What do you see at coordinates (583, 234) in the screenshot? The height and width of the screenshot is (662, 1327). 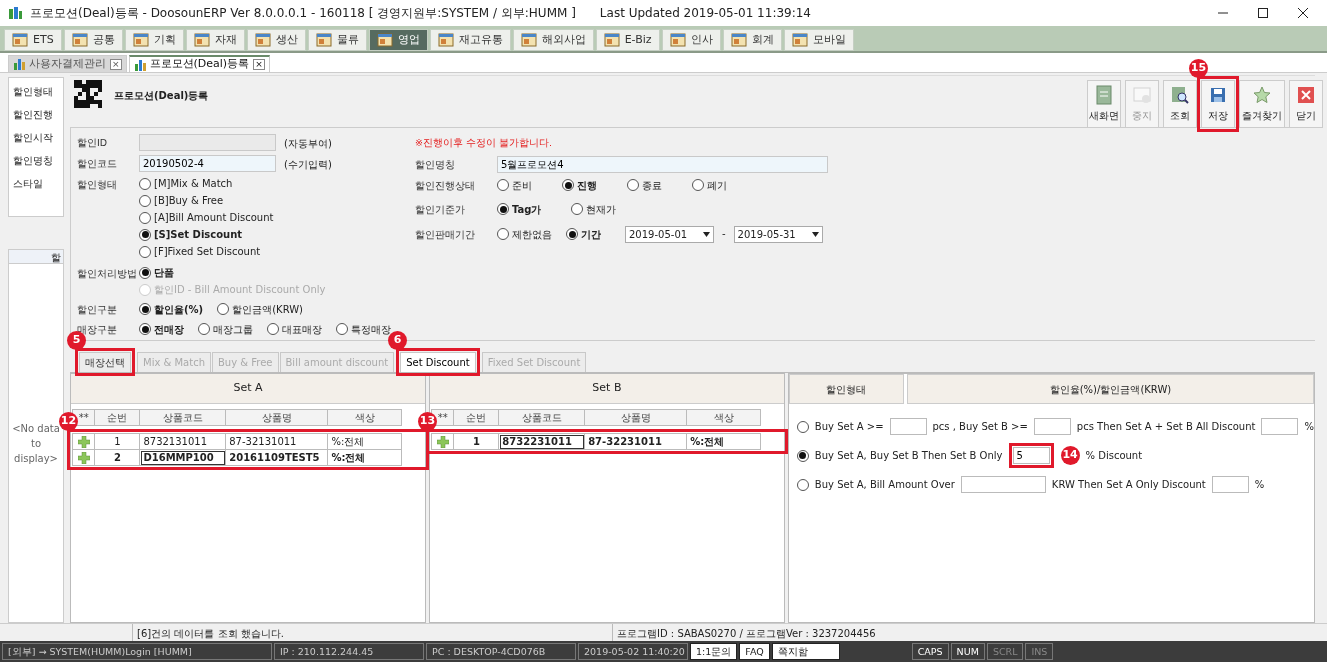 I see `radio-button: 기간` at bounding box center [583, 234].